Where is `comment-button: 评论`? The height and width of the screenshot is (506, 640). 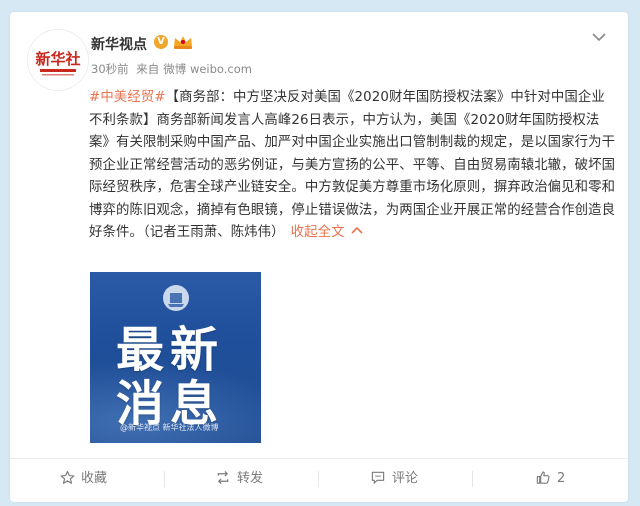 comment-button: 评论 is located at coordinates (394, 479).